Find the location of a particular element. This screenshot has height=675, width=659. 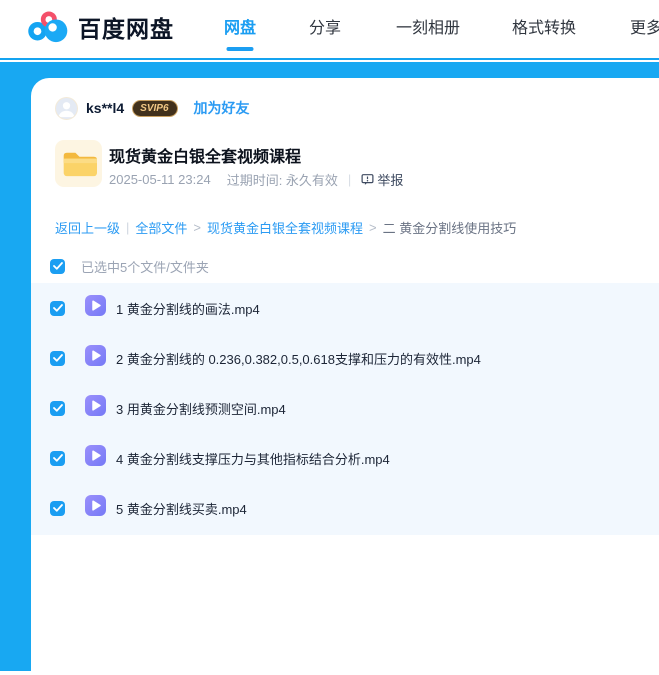

shared-folder-icon is located at coordinates (78, 163).